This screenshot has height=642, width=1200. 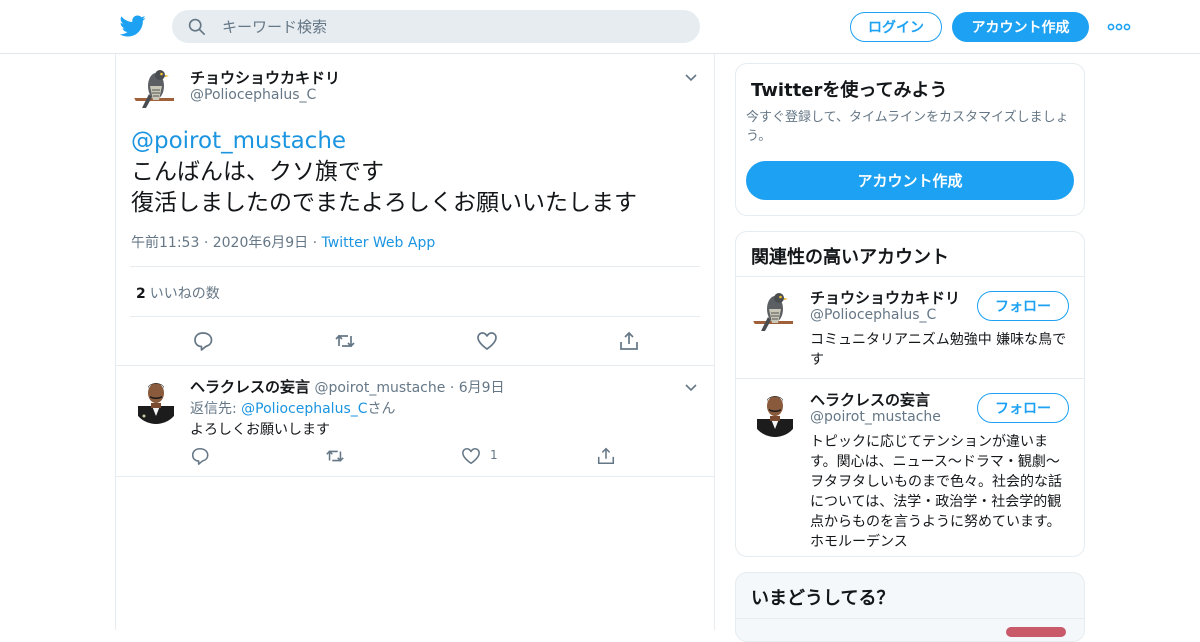 I want to click on likes-count: 2, so click(x=141, y=294).